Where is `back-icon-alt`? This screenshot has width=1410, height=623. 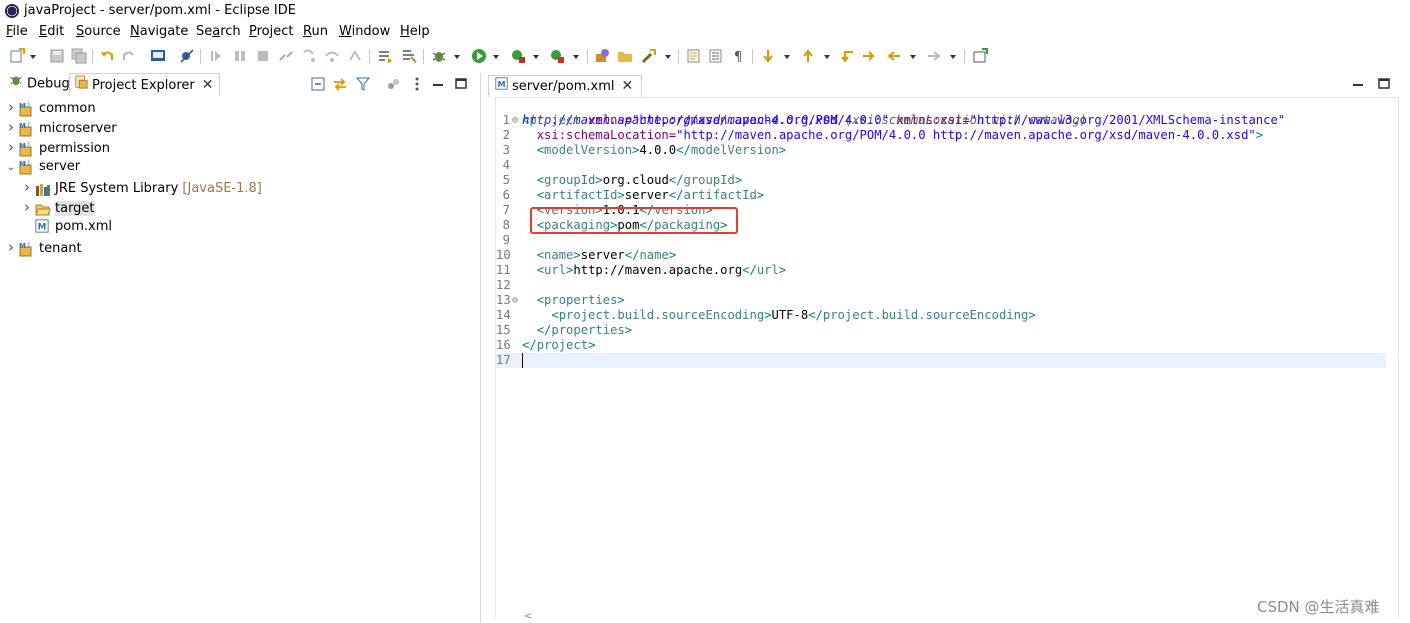 back-icon-alt is located at coordinates (869, 56).